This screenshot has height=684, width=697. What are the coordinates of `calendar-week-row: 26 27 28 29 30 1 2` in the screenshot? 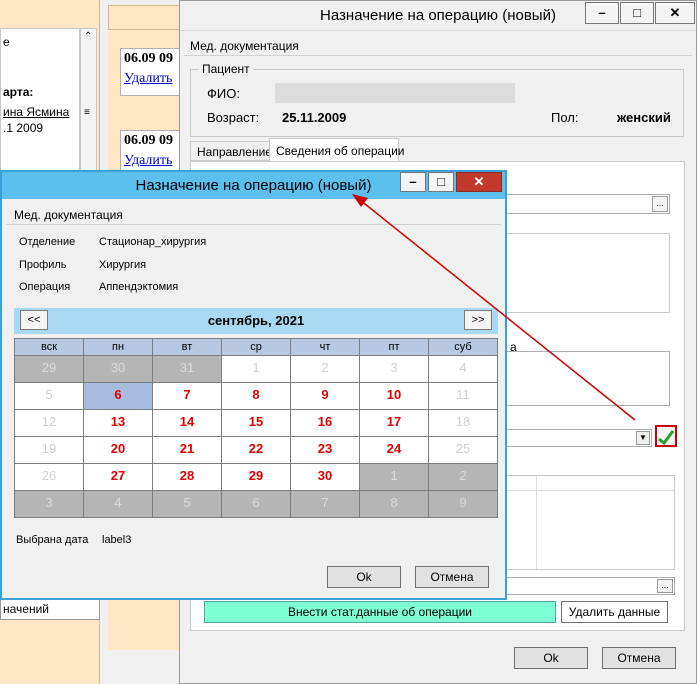 It's located at (256, 477).